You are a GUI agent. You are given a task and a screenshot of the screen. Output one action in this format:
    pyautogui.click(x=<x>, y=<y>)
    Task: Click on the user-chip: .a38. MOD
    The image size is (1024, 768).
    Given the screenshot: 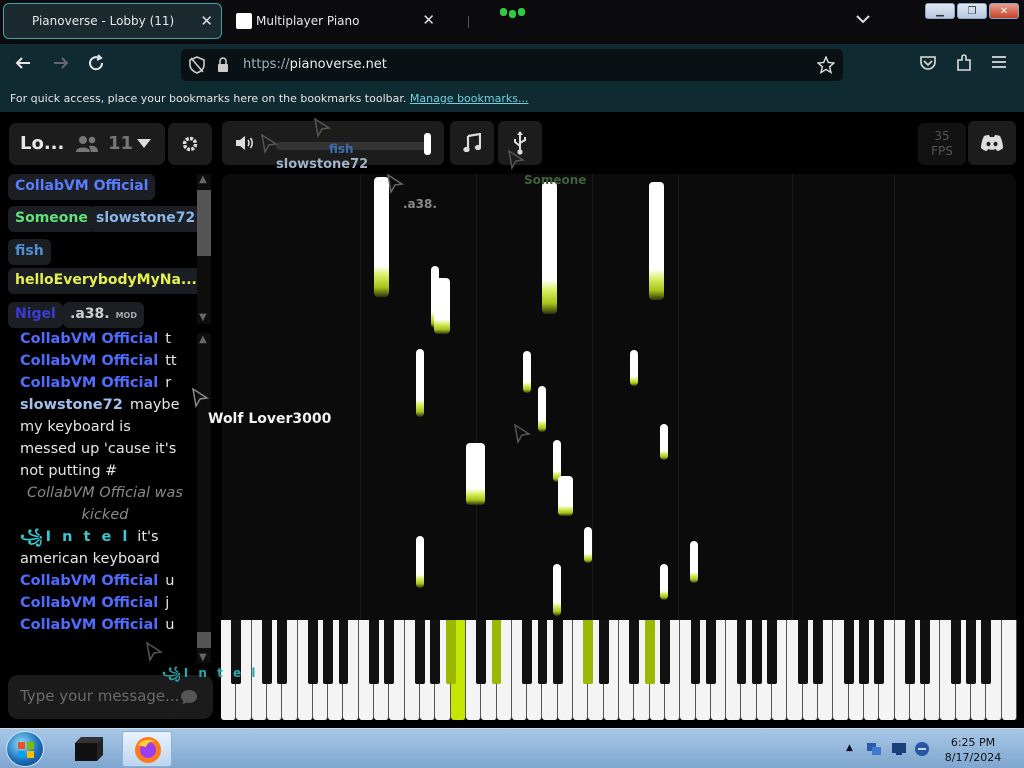 What is the action you would take?
    pyautogui.click(x=103, y=315)
    